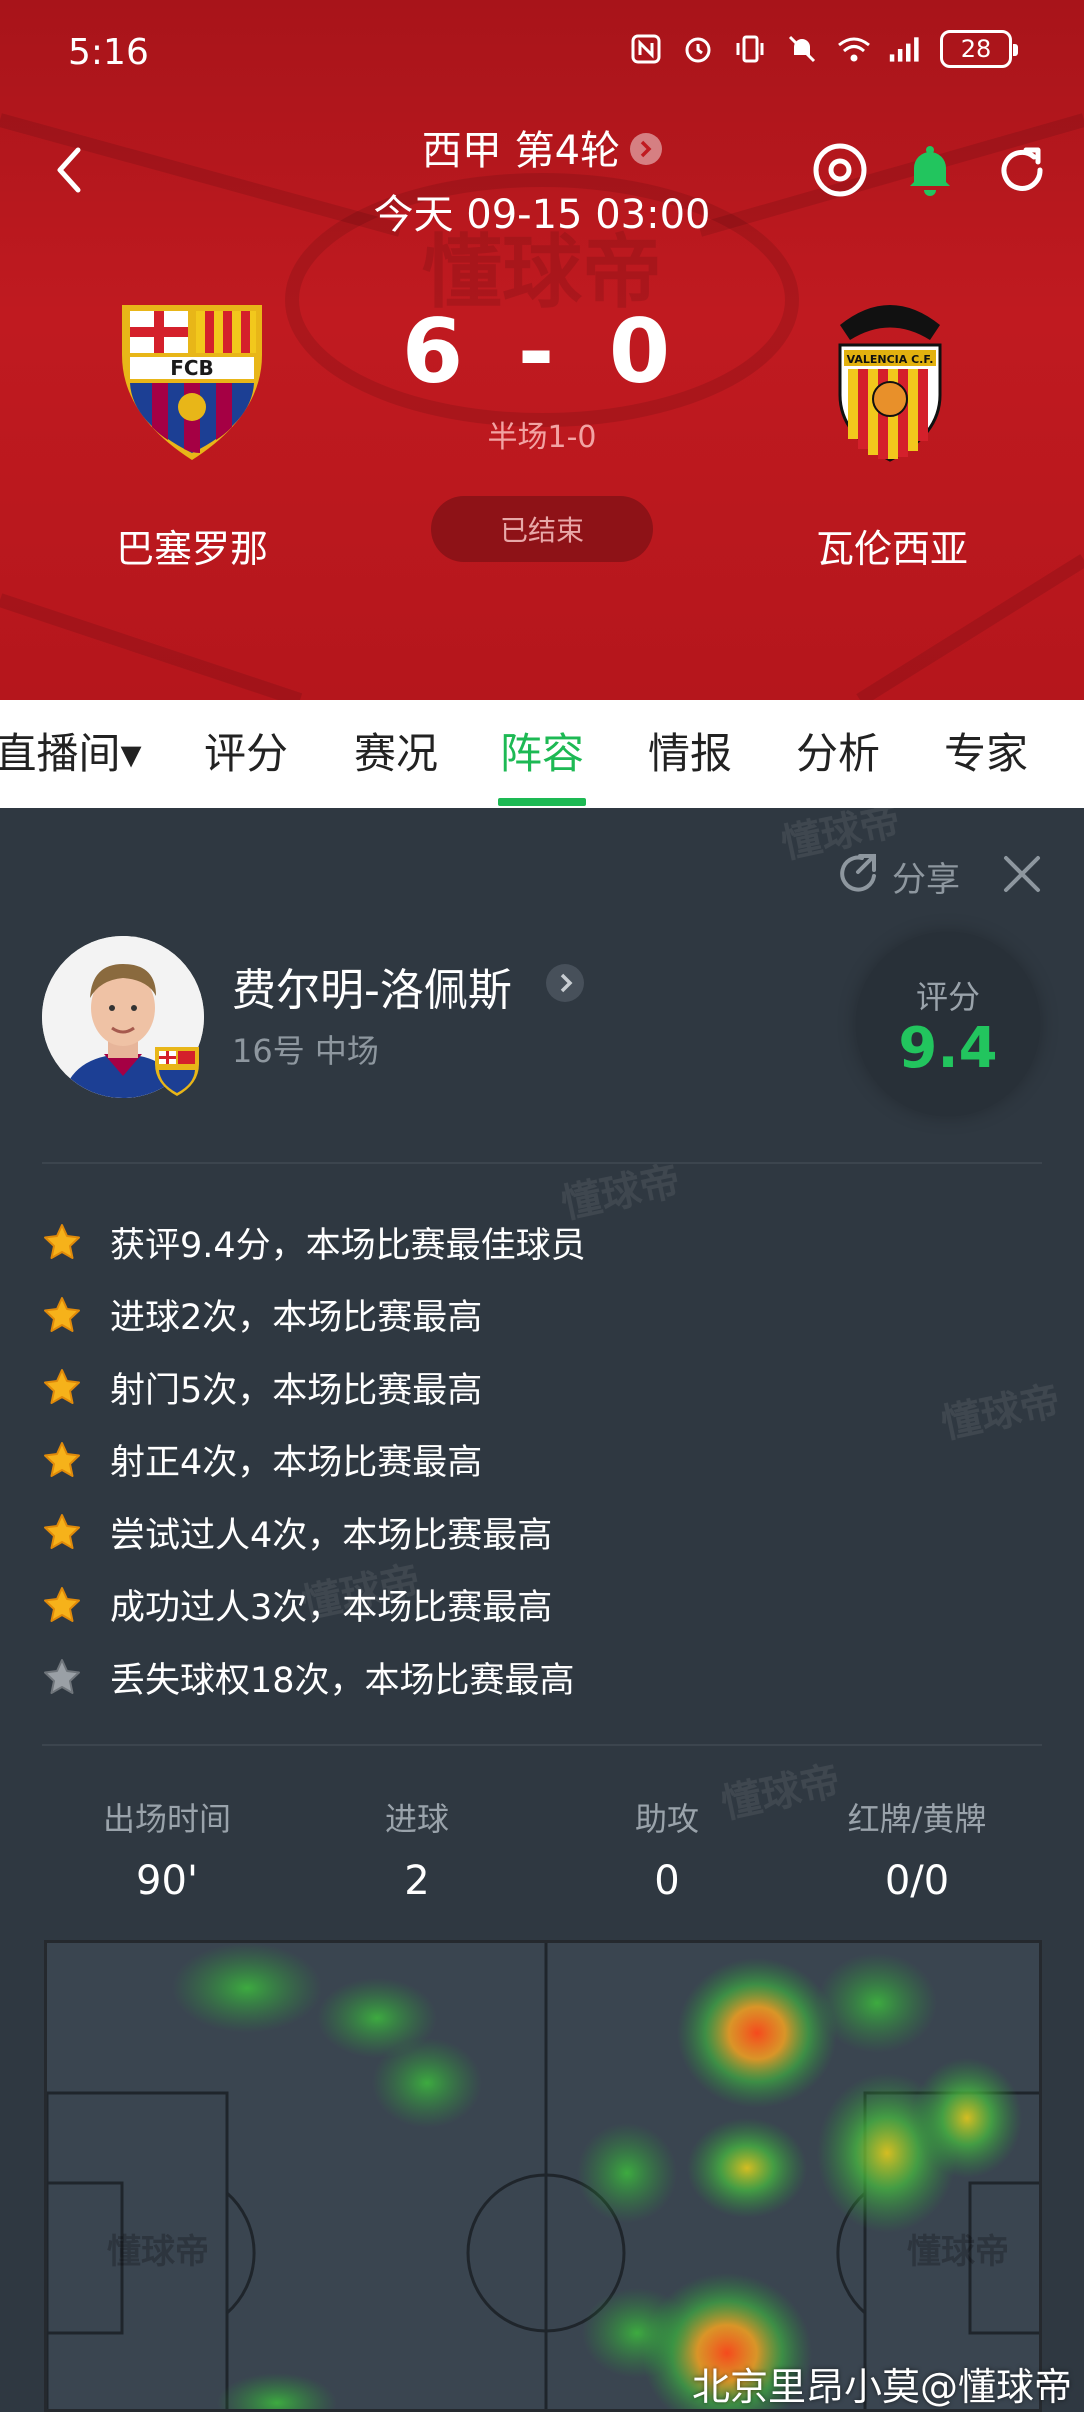  What do you see at coordinates (948, 1048) in the screenshot?
I see `rating-value: 9.4` at bounding box center [948, 1048].